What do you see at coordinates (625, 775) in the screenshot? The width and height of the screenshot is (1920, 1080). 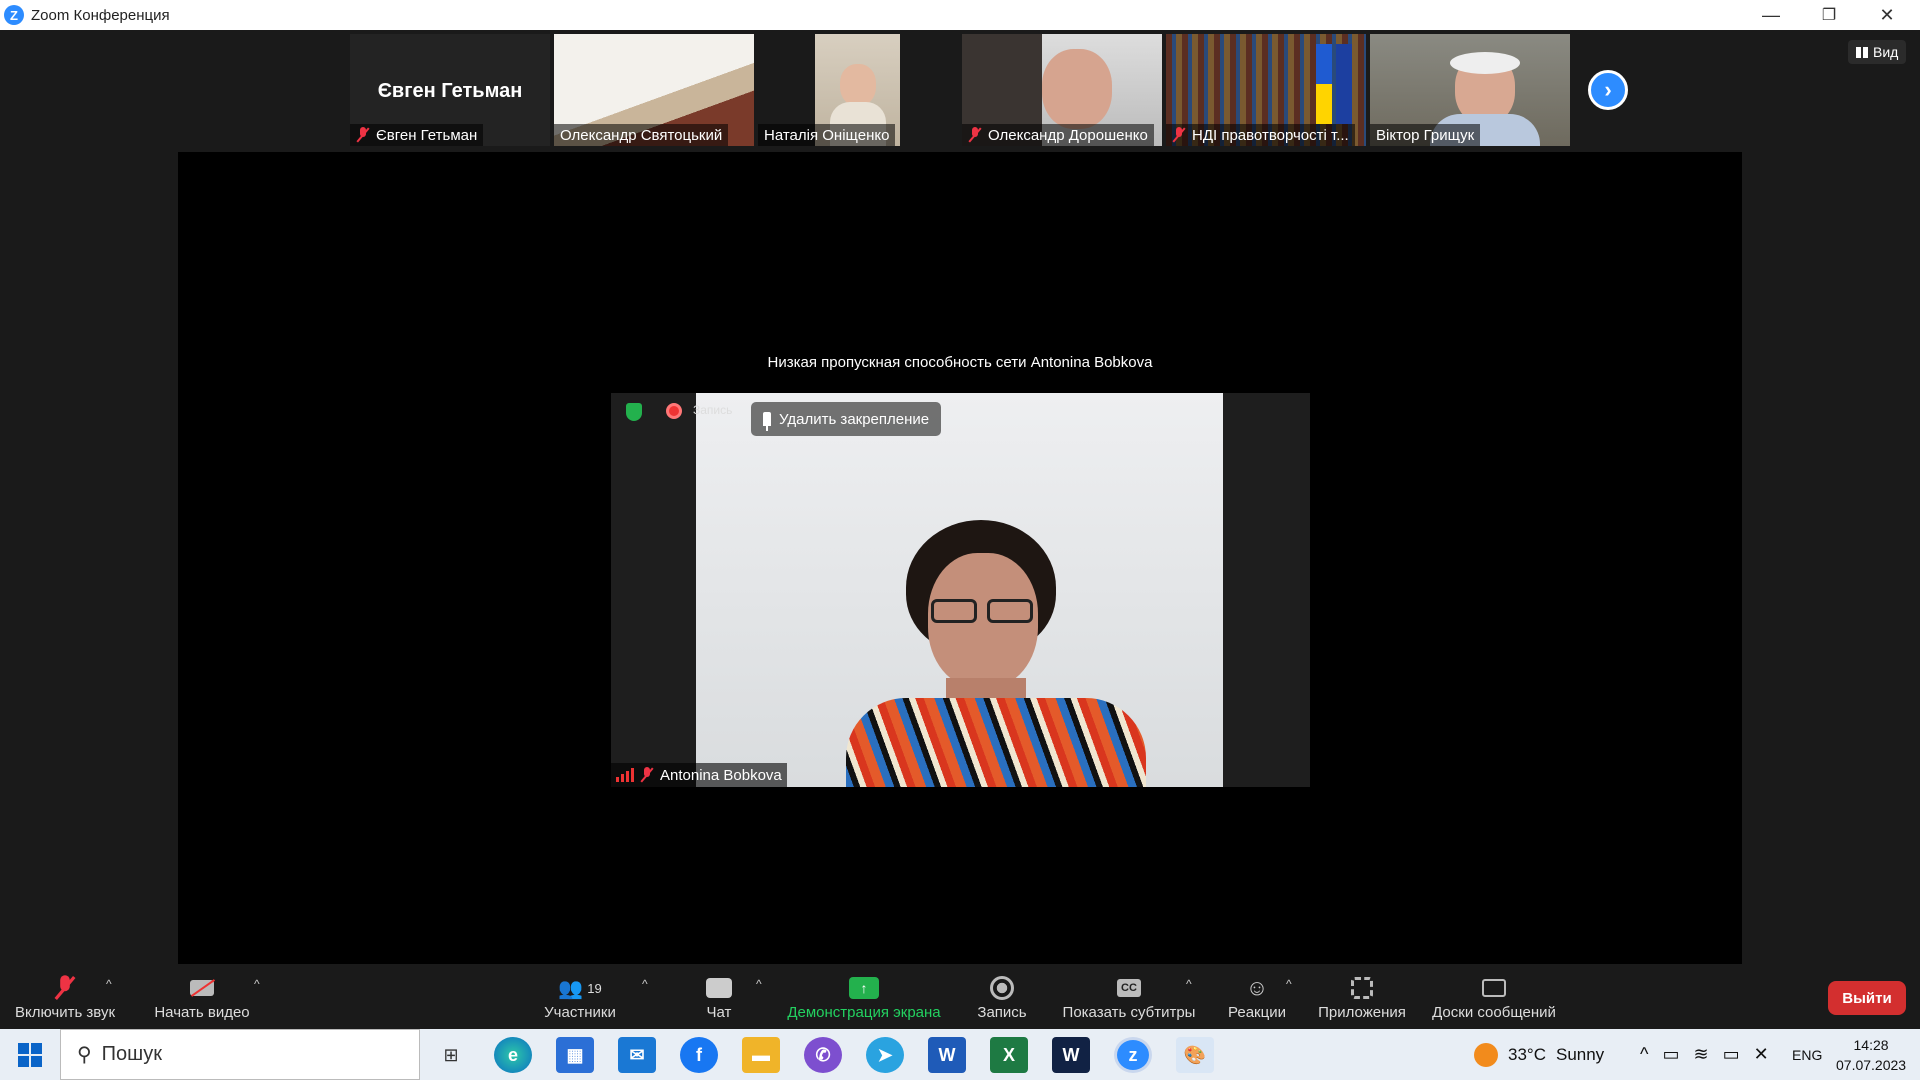 I see `signal-strength-icon` at bounding box center [625, 775].